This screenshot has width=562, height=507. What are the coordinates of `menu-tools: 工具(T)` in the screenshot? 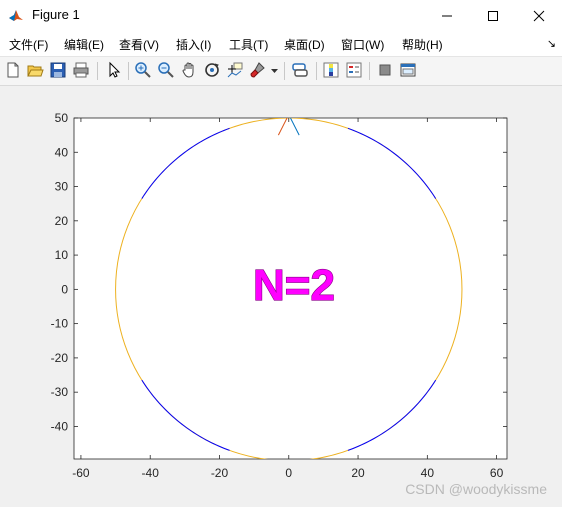 It's located at (248, 44).